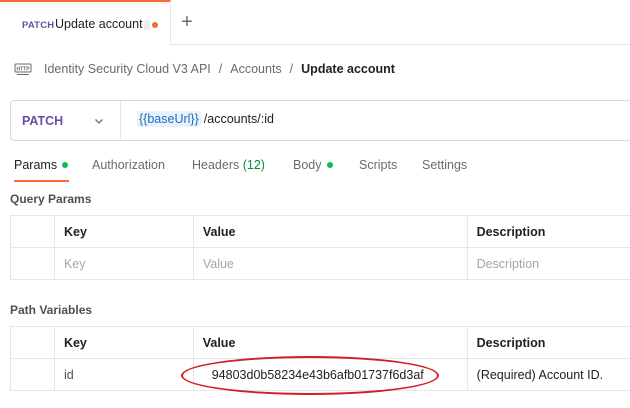 This screenshot has height=408, width=630. I want to click on tab-headers: Headers (12), so click(228, 165).